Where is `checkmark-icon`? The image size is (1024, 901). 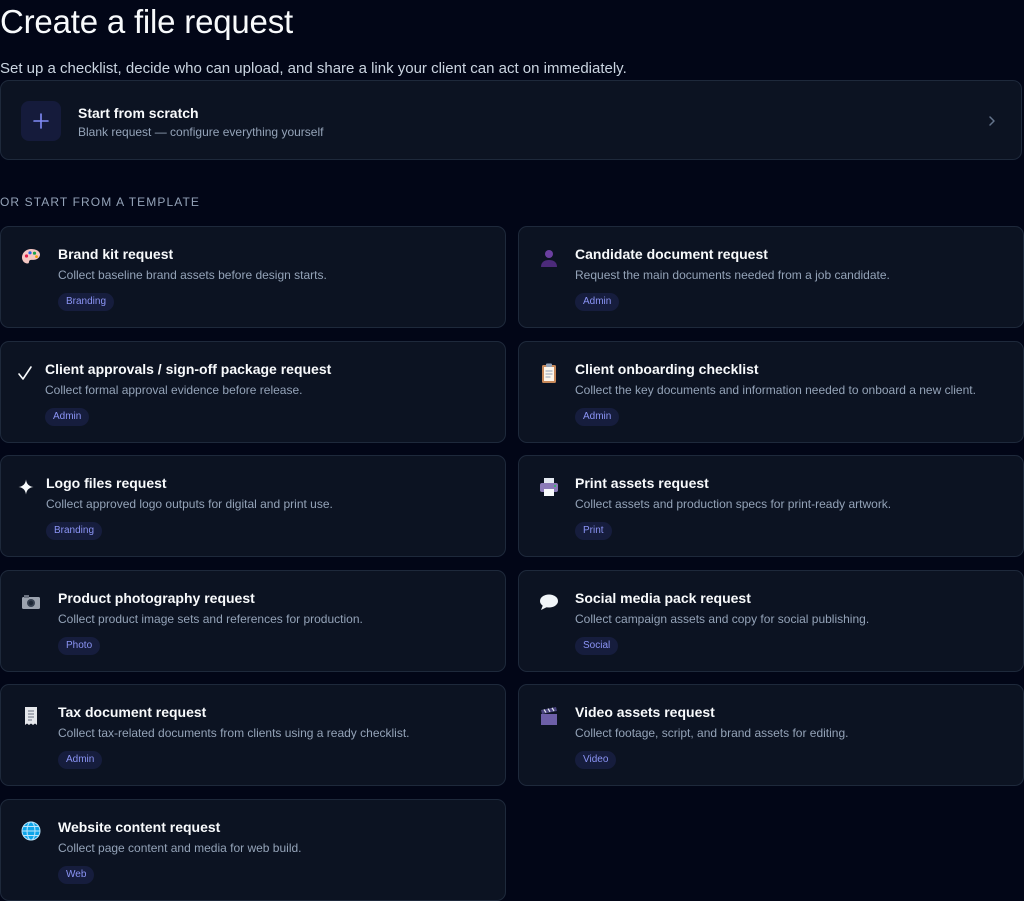 checkmark-icon is located at coordinates (25, 373).